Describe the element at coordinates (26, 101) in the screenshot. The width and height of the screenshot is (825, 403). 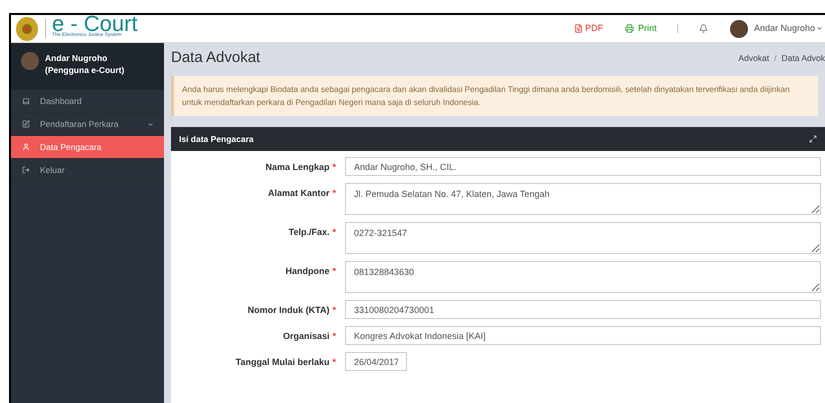
I see `laptop-icon` at that location.